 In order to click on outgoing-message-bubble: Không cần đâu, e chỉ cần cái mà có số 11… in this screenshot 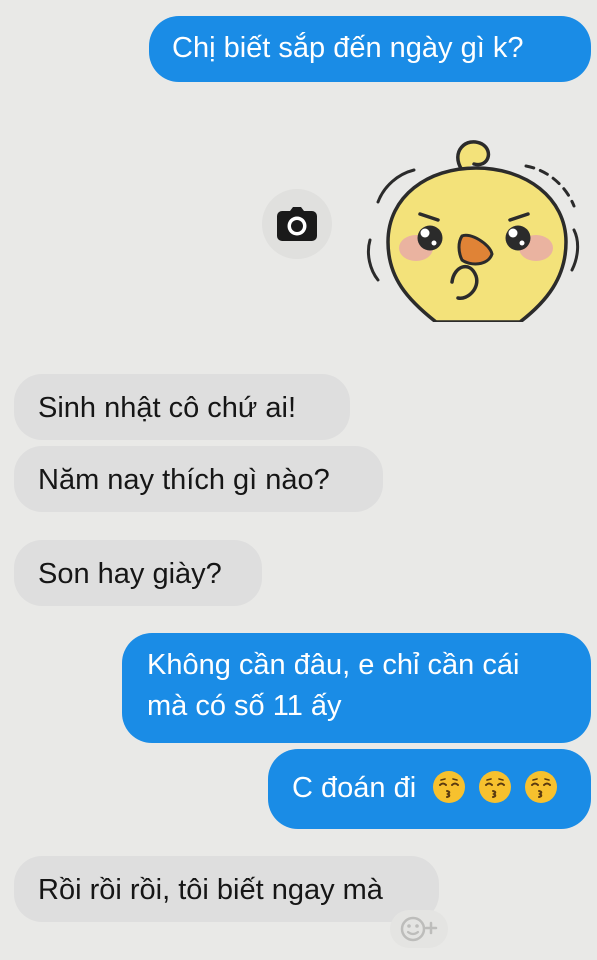, I will do `click(356, 688)`.